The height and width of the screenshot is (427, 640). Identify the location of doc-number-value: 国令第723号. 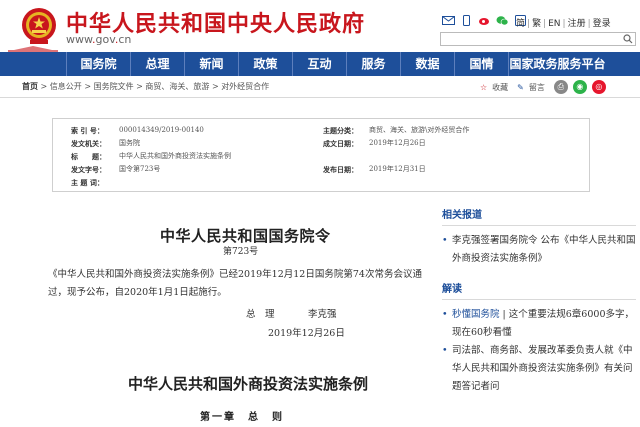
(140, 169).